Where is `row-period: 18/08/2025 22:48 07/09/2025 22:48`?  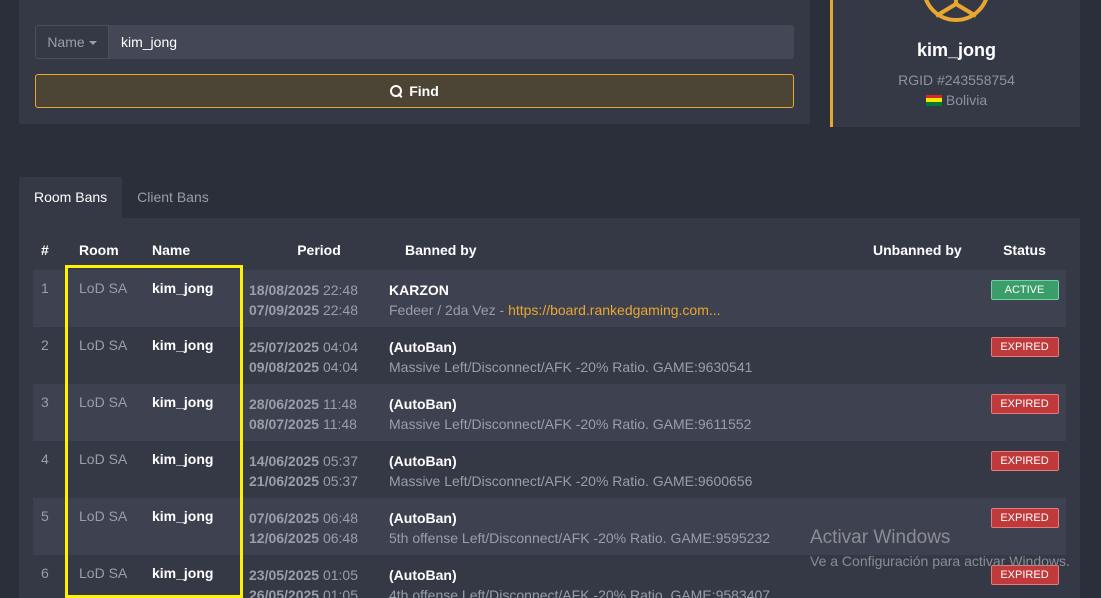 row-period: 18/08/2025 22:48 07/09/2025 22:48 is located at coordinates (319, 298).